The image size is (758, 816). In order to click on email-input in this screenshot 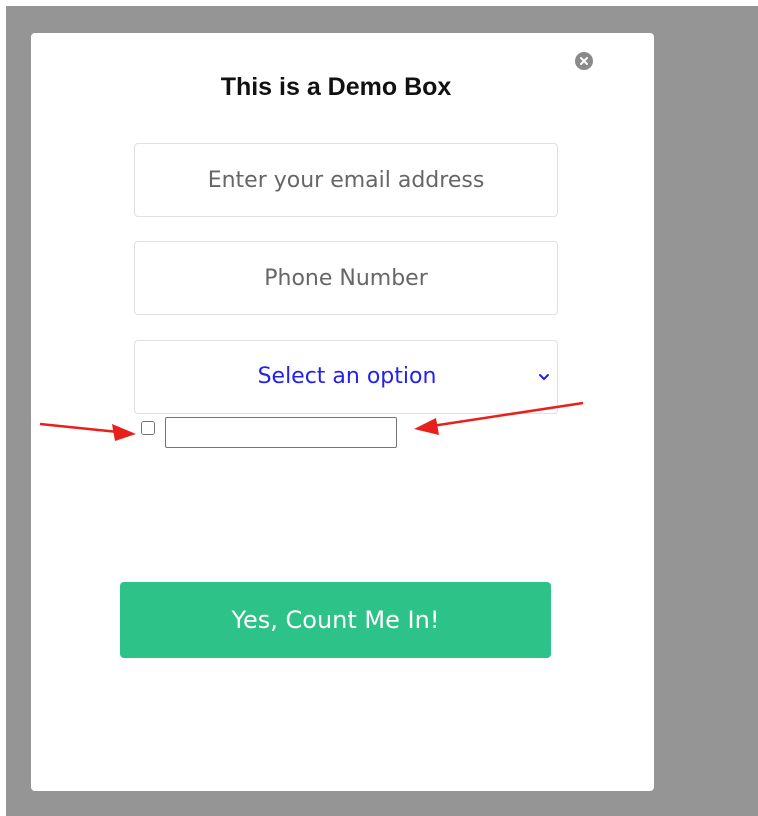, I will do `click(346, 180)`.